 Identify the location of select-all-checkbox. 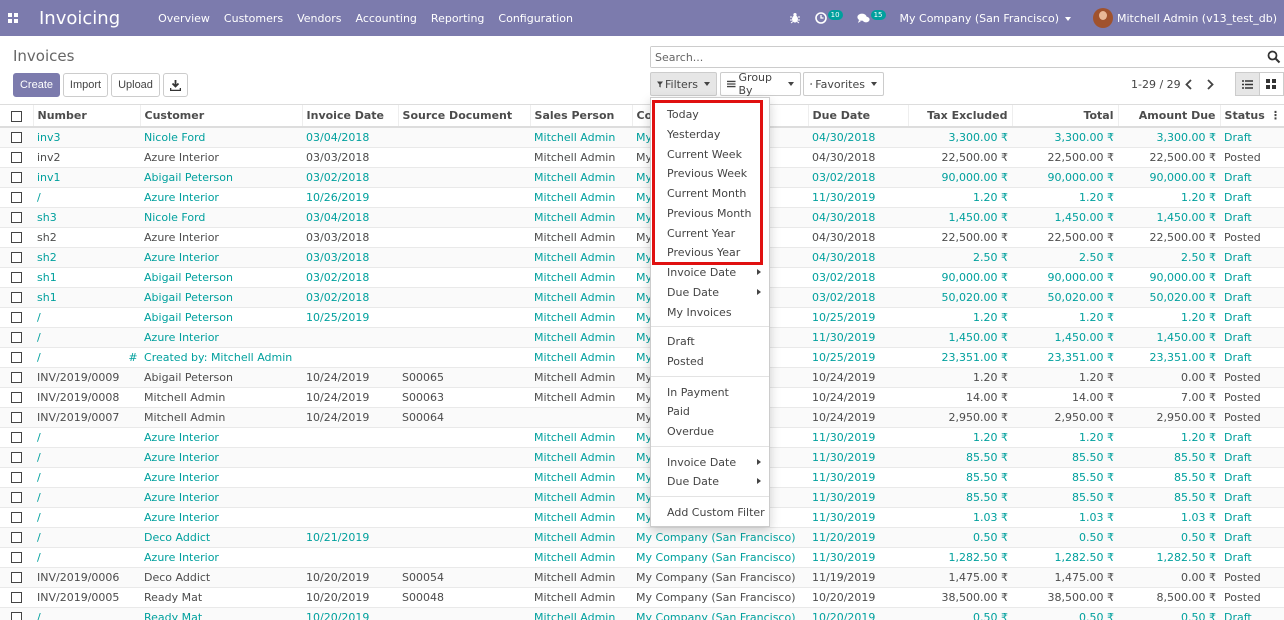
(17, 116).